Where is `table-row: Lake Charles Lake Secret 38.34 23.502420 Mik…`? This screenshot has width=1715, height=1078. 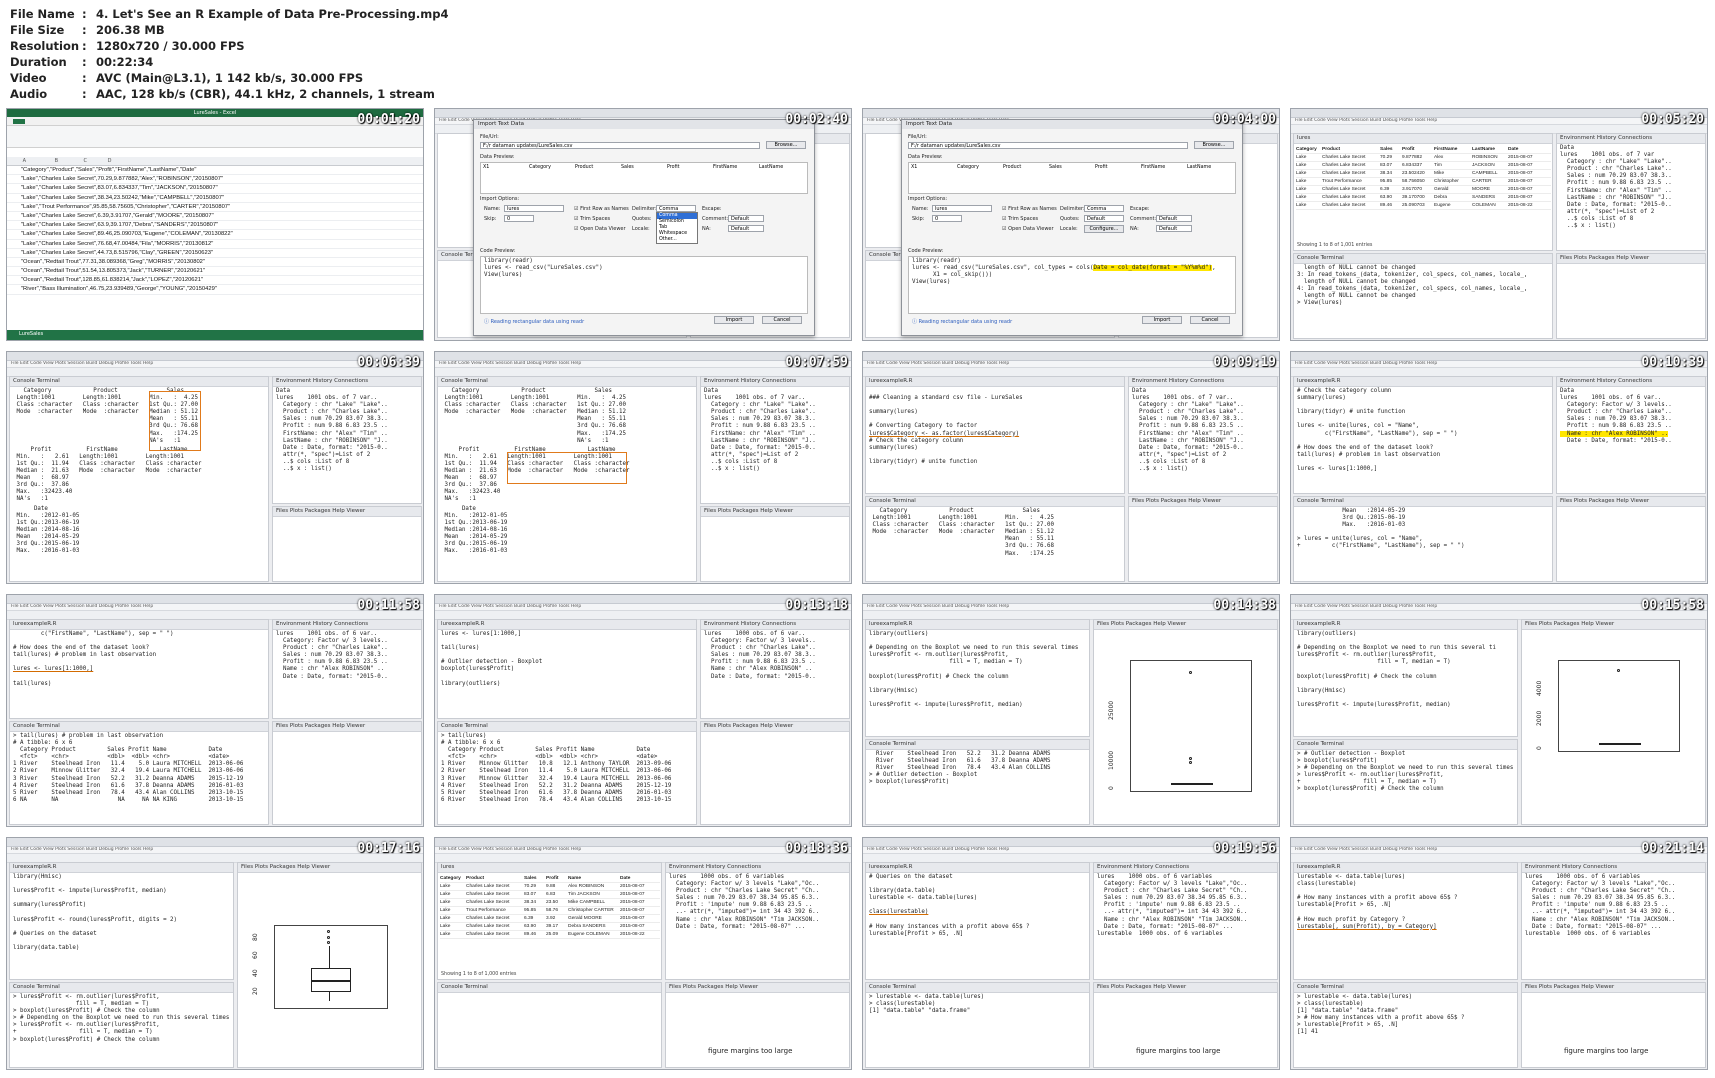 table-row: Lake Charles Lake Secret 38.34 23.502420 Mik… is located at coordinates (1423, 174).